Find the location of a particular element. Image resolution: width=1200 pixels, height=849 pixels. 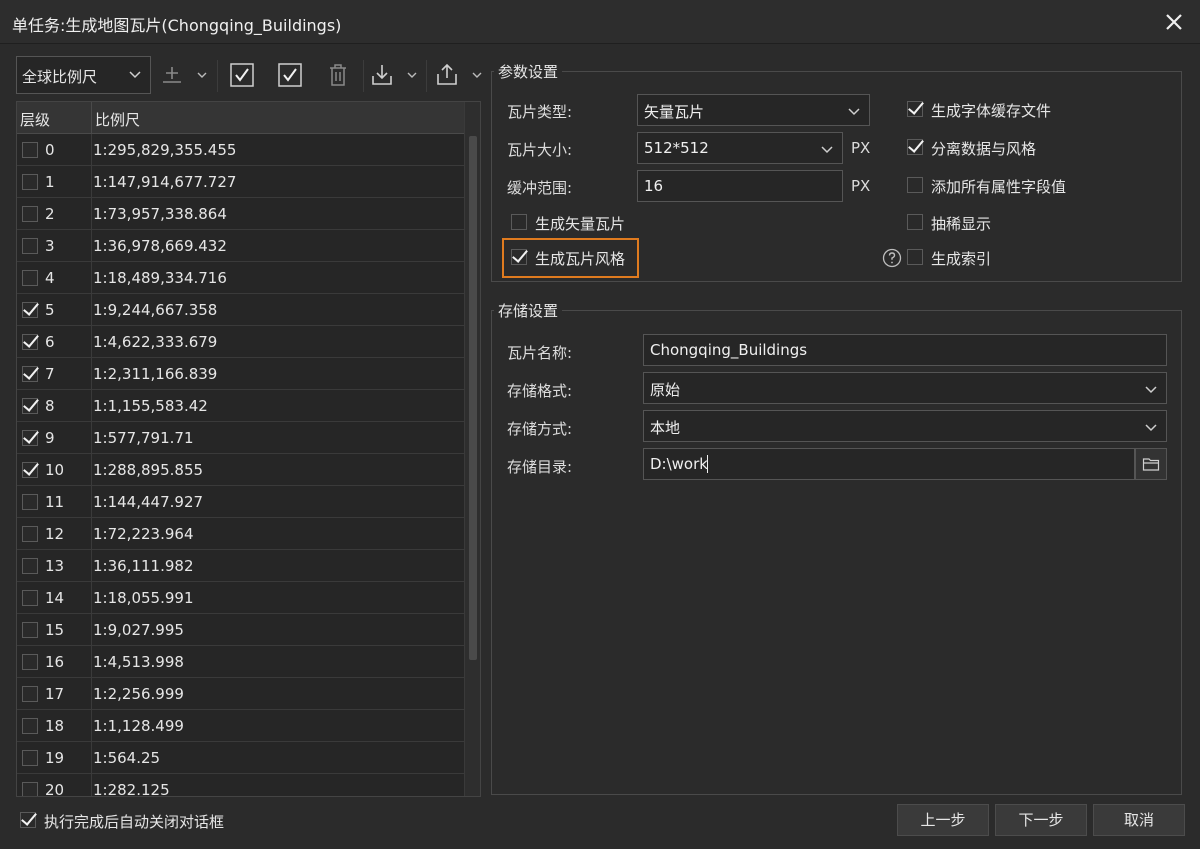

scale-preset-combo: 全球比例尺 is located at coordinates (83, 75).